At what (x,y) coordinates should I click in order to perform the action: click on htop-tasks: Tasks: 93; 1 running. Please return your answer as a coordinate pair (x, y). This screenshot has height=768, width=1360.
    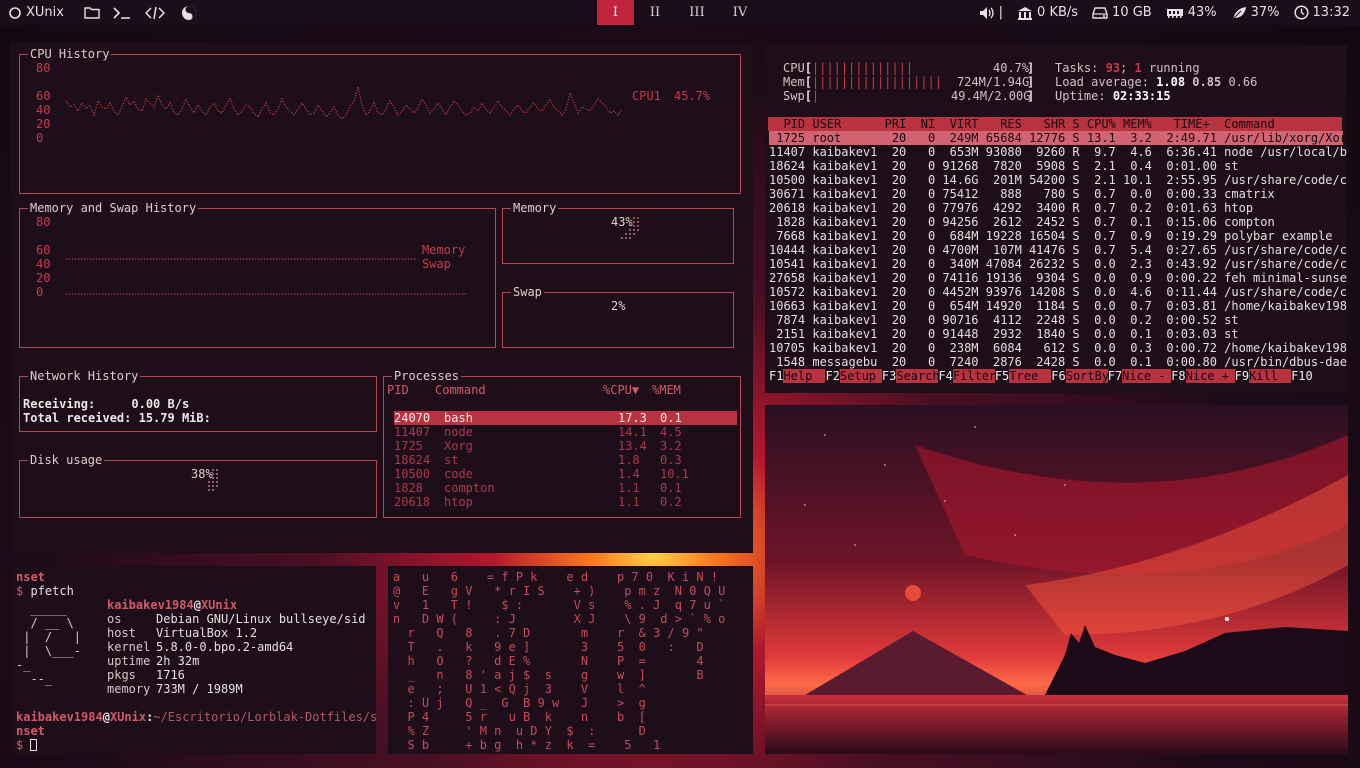
    Looking at the image, I should click on (1127, 68).